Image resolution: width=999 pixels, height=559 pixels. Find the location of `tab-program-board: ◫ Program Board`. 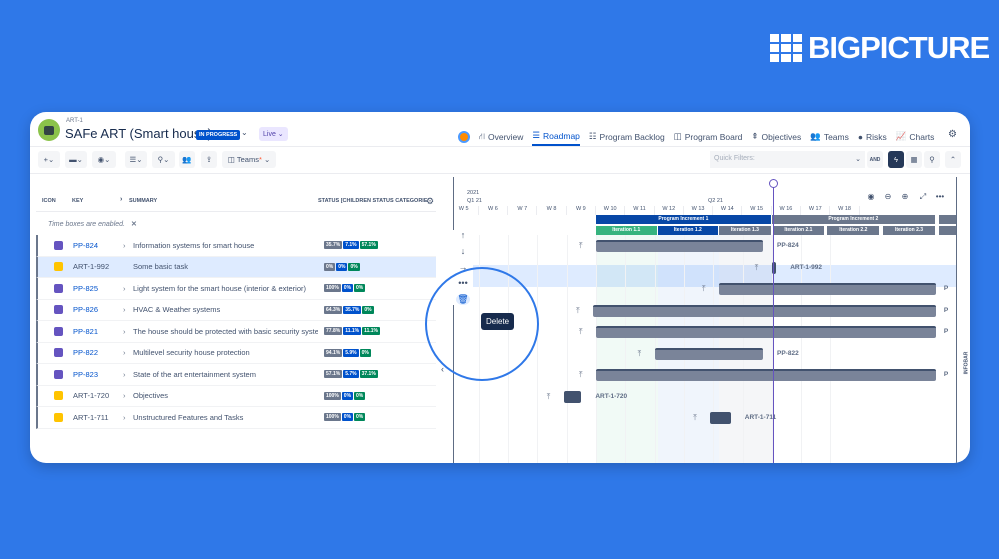

tab-program-board: ◫ Program Board is located at coordinates (708, 136).